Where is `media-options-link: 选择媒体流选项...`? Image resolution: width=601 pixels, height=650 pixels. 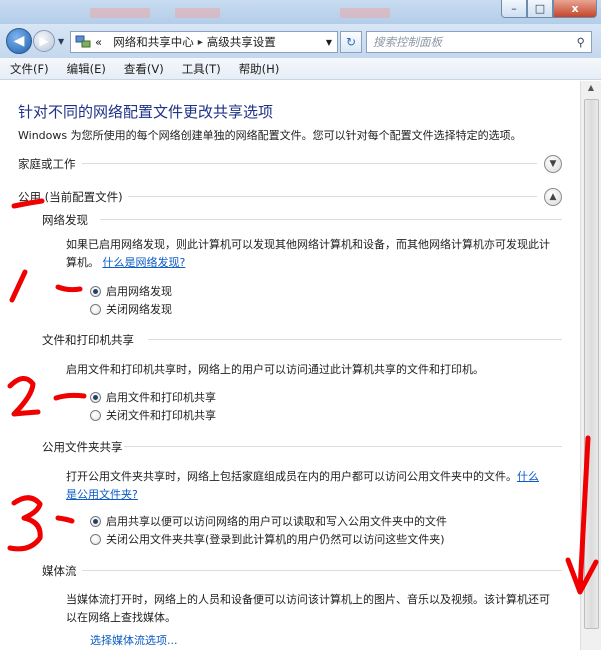
media-options-link: 选择媒体流选项... is located at coordinates (134, 640).